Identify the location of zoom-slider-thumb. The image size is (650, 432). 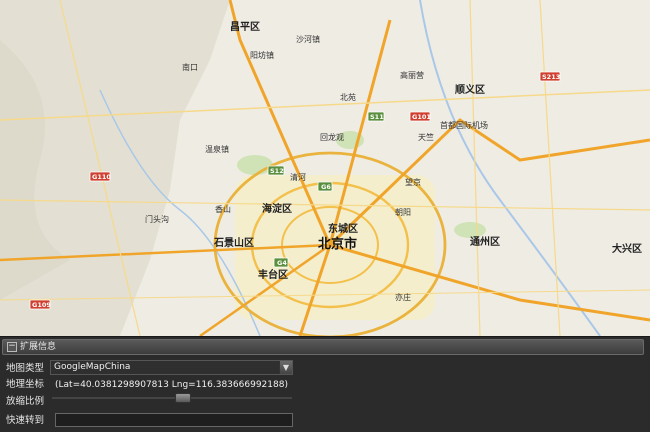
(183, 398).